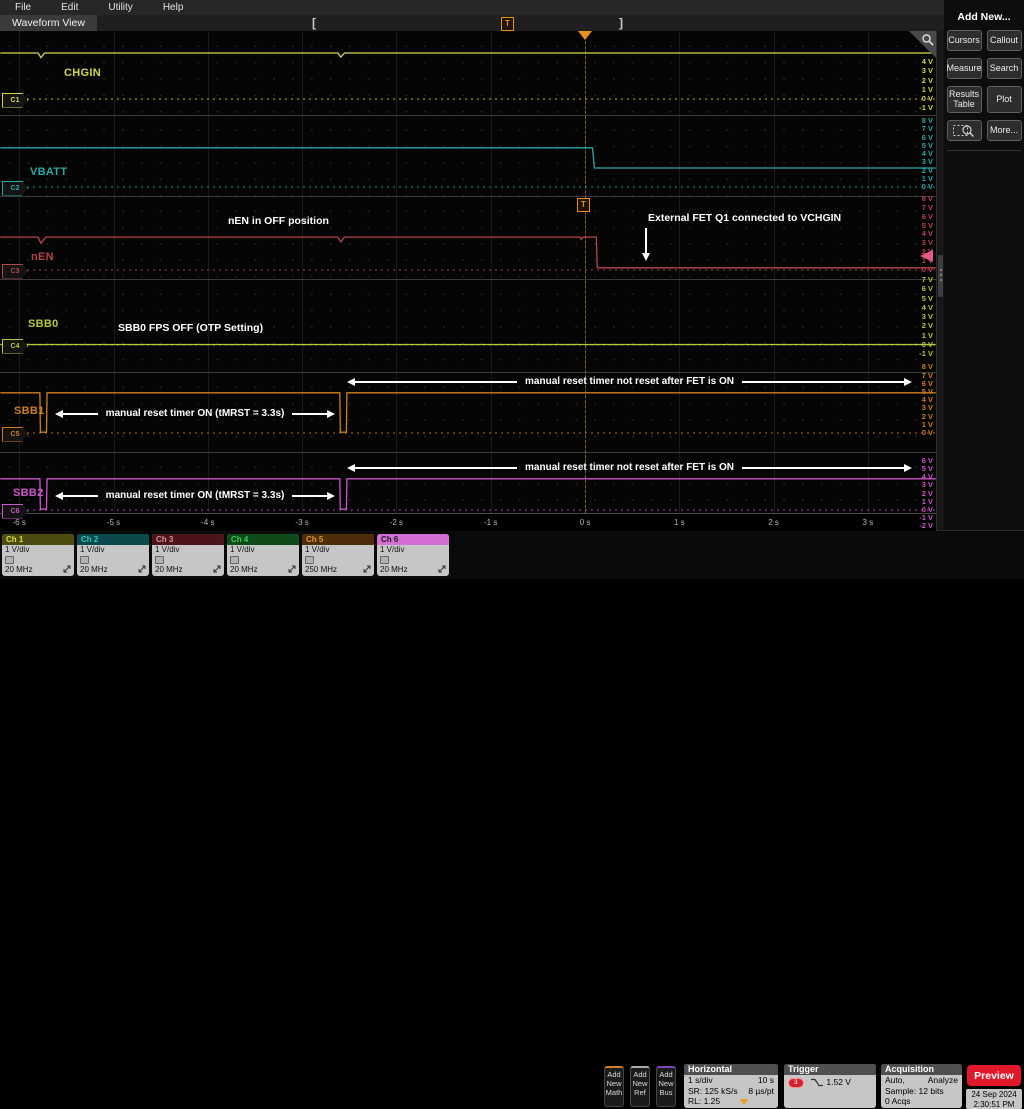 This screenshot has width=1024, height=1109. I want to click on add-new-math-button: AddNewMath, so click(614, 1086).